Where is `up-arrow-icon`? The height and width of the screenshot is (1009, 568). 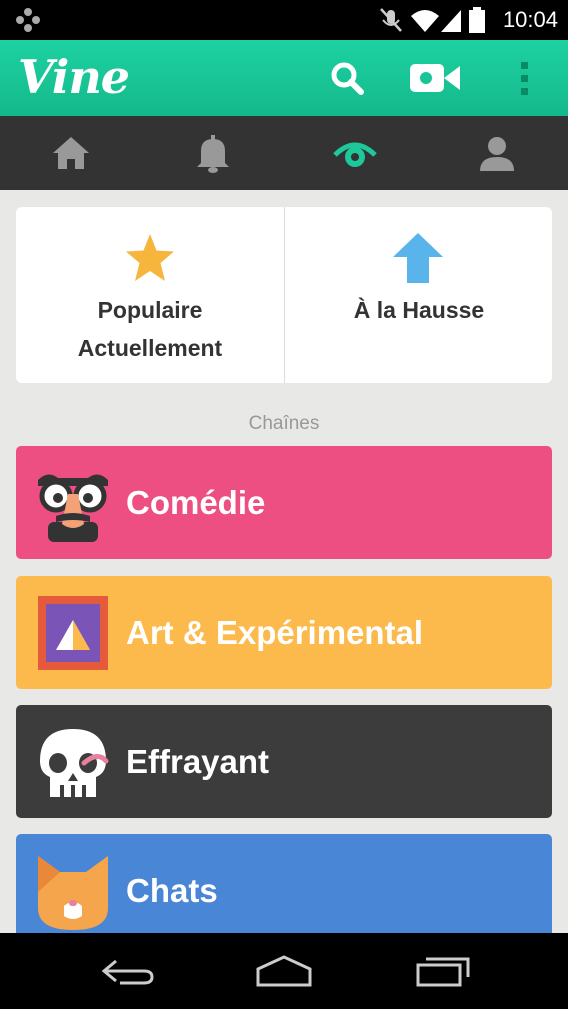 up-arrow-icon is located at coordinates (418, 258).